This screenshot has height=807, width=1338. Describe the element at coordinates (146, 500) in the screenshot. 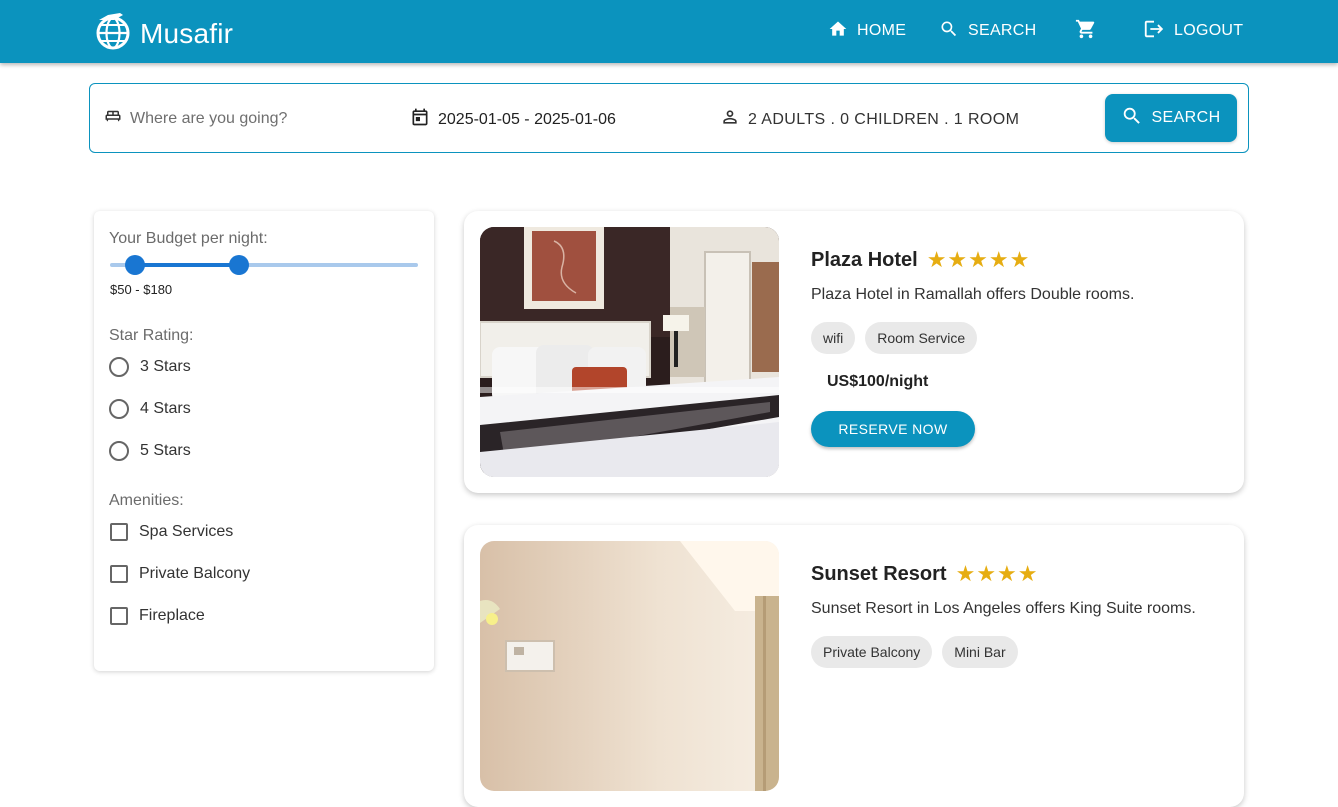

I see `amenities-label: Amenities:` at that location.